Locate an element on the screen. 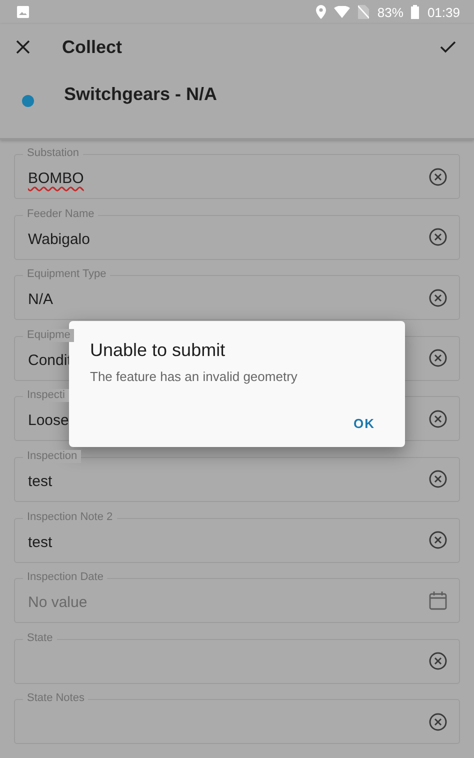 The width and height of the screenshot is (474, 758). field-value: BOMBO is located at coordinates (56, 178).